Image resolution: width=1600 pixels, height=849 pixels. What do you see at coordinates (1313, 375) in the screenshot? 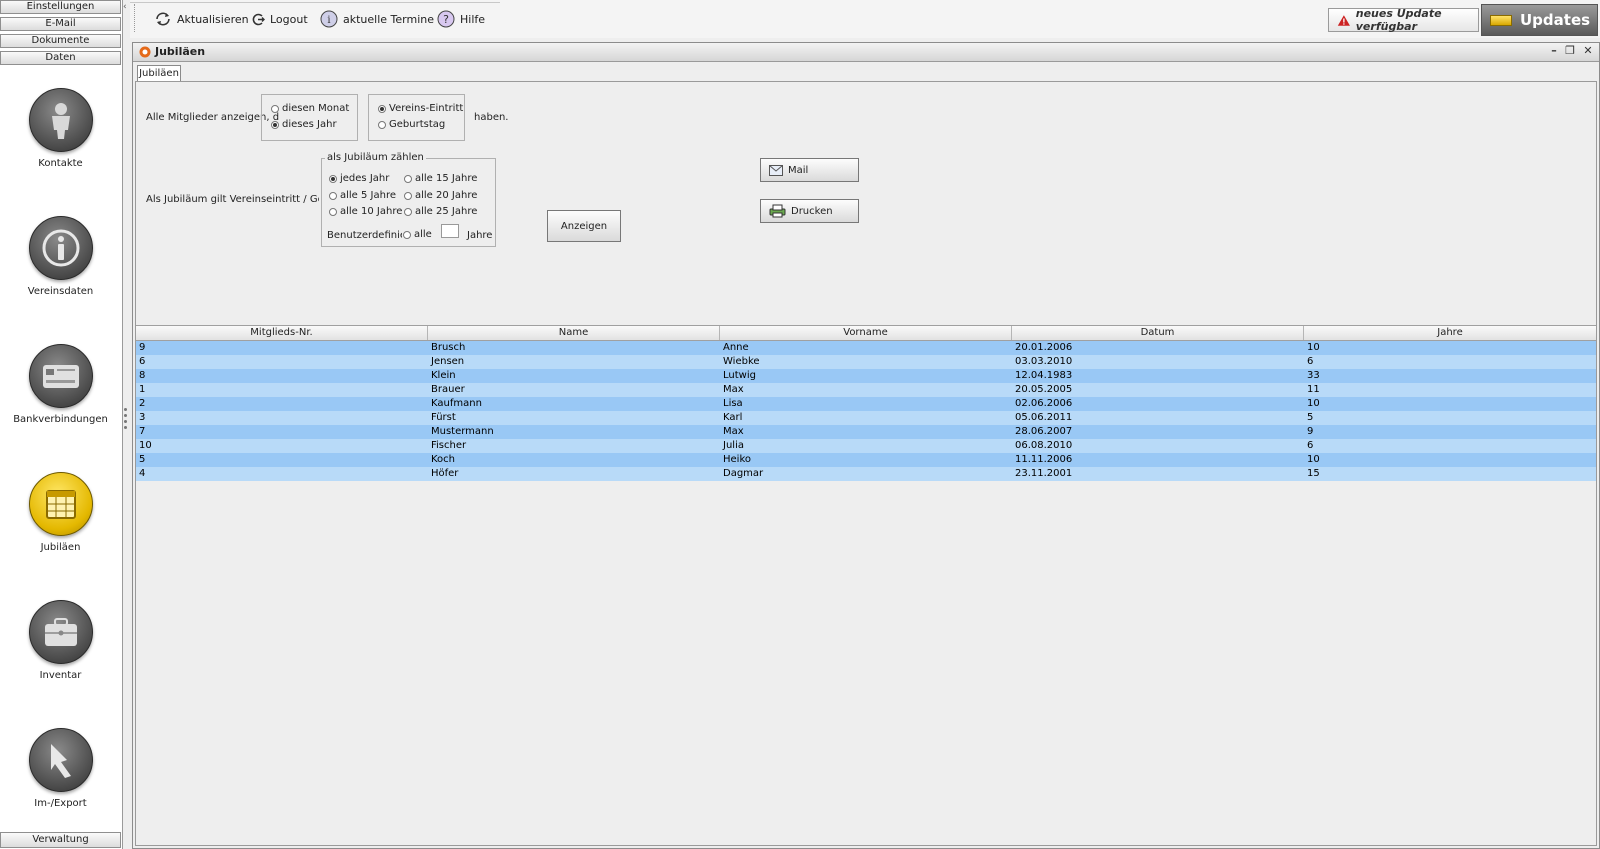
I see `cell-jahre: 33` at bounding box center [1313, 375].